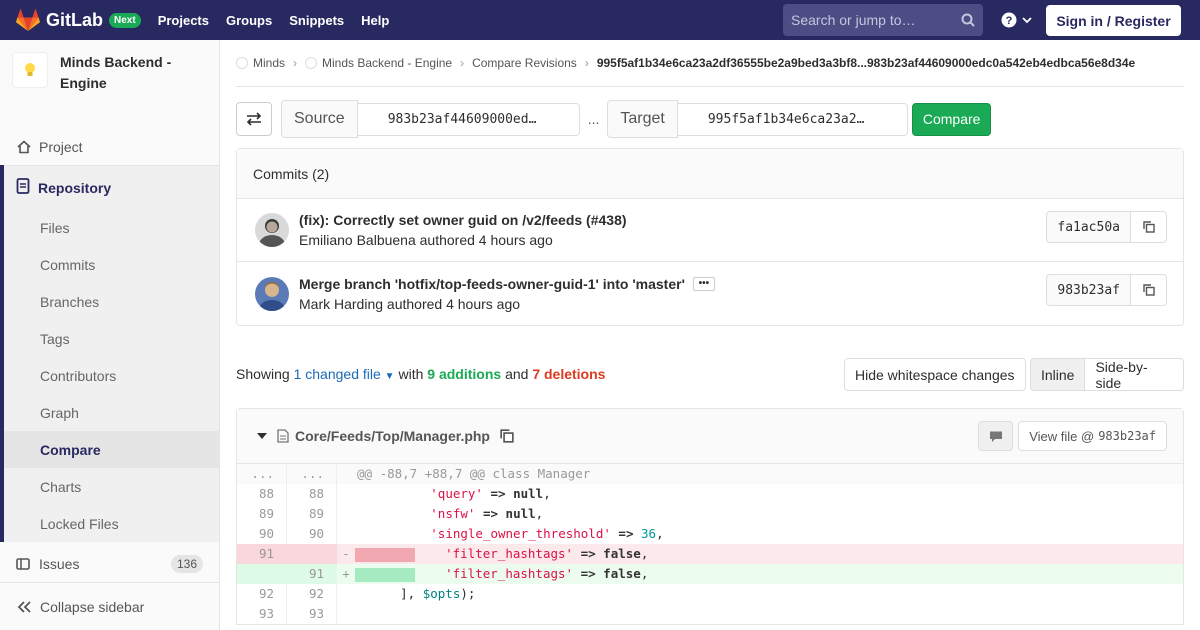  Describe the element at coordinates (116, 72) in the screenshot. I see `project-name: Minds Backend - Engine` at that location.